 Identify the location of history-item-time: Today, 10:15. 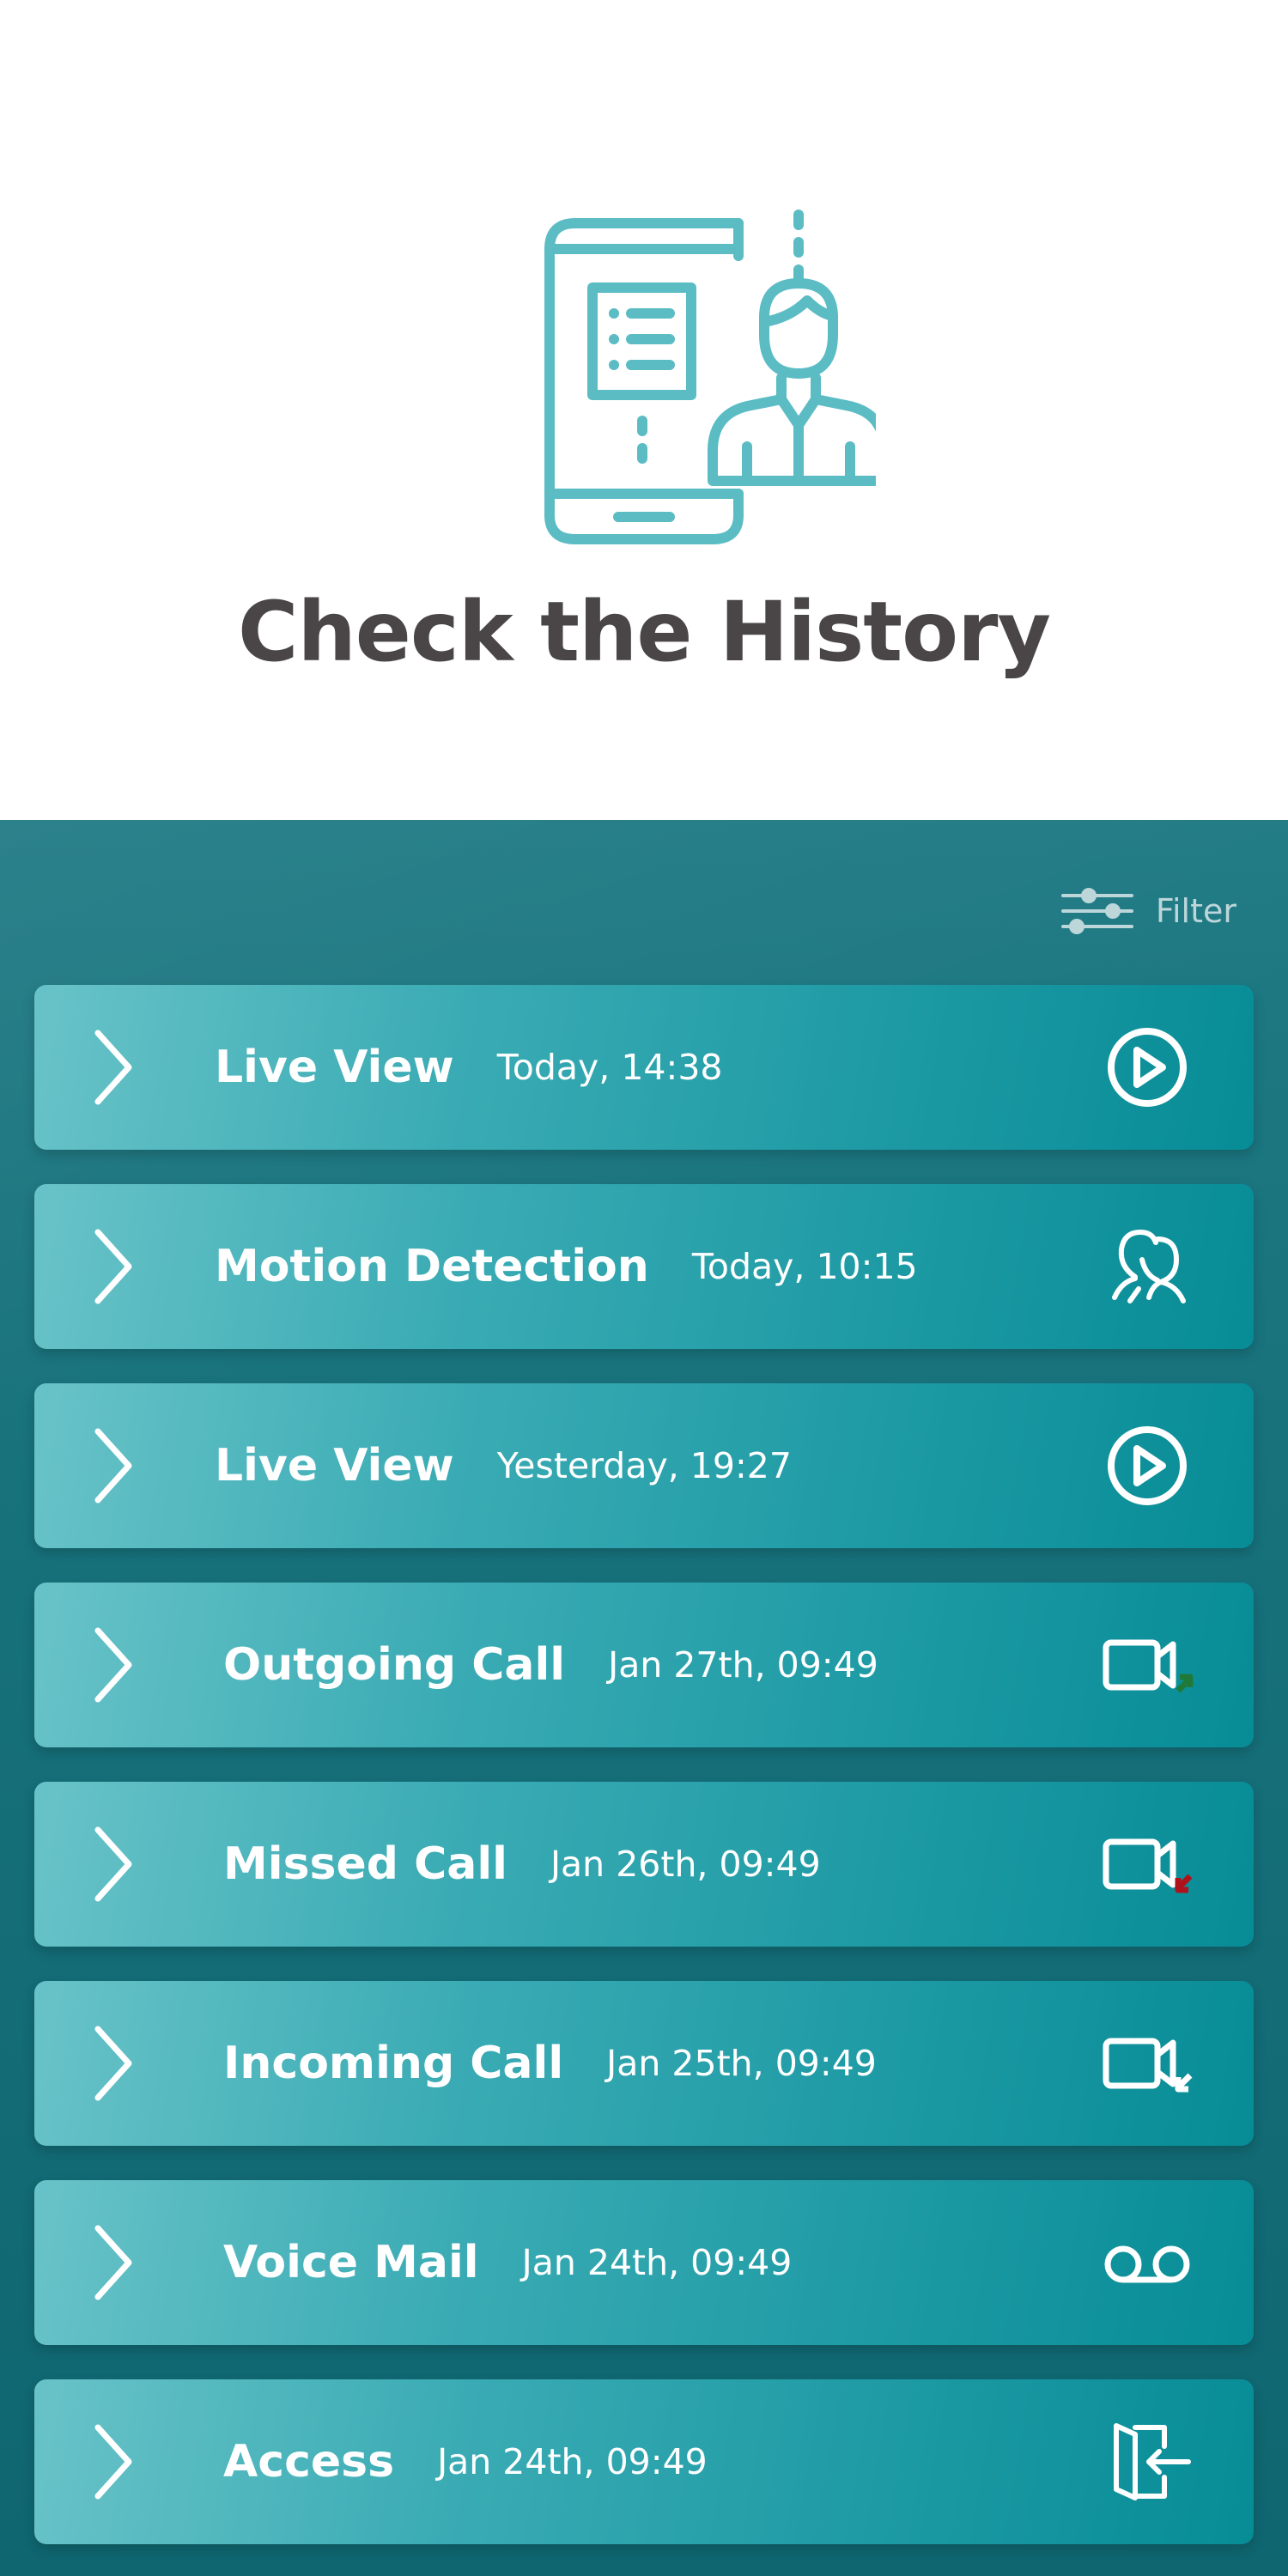
(804, 1266).